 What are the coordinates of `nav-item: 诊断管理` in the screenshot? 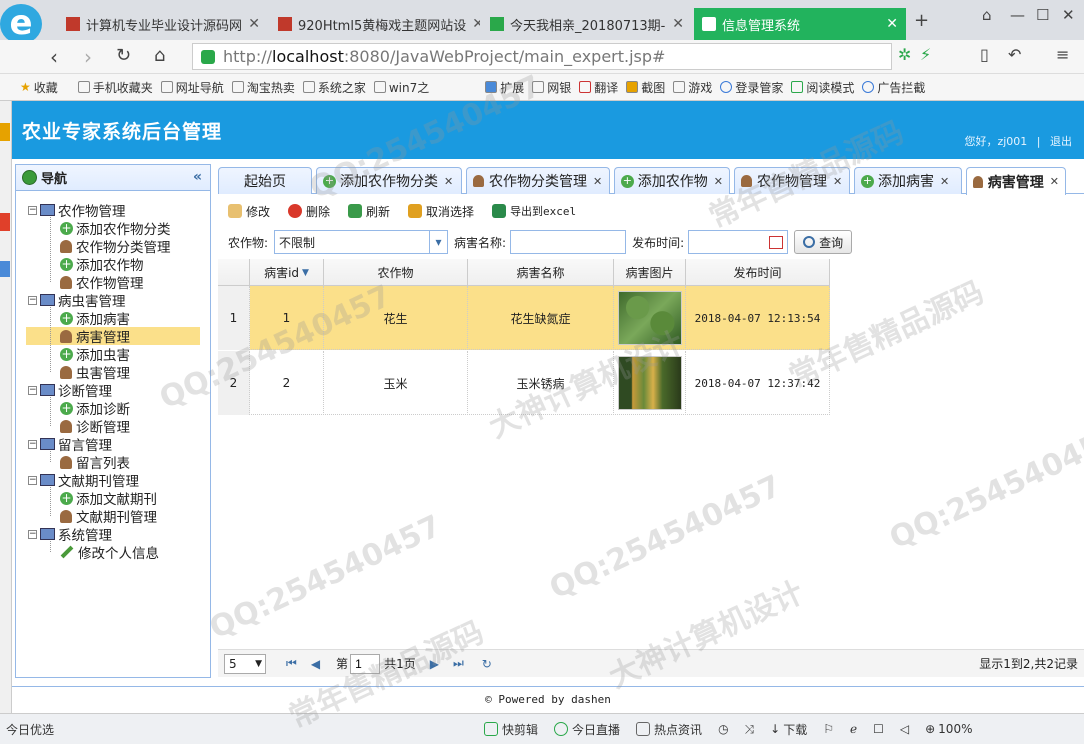 It's located at (95, 426).